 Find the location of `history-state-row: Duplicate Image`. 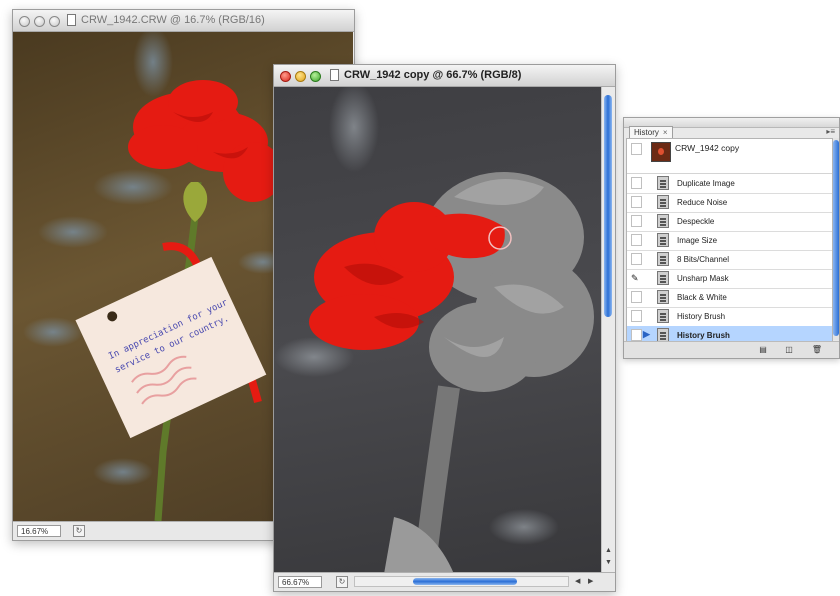

history-state-row: Duplicate Image is located at coordinates (729, 184).